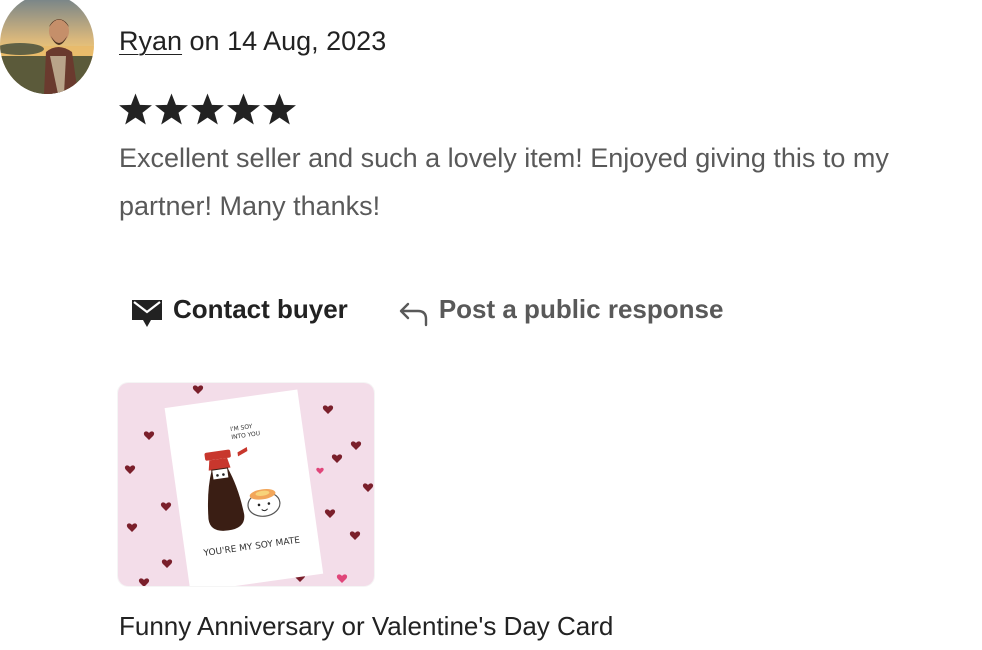 This screenshot has width=982, height=650. Describe the element at coordinates (260, 308) in the screenshot. I see `contact-buyer-label: Contact buyer` at that location.